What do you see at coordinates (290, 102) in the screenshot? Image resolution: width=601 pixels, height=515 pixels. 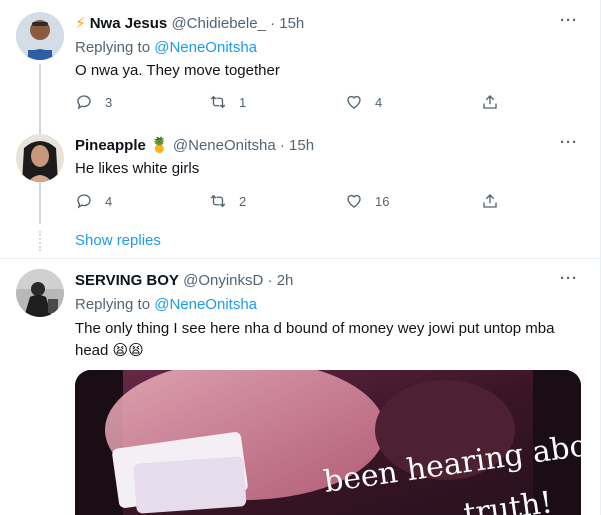 I see `tweet-actions: 3 1 4` at bounding box center [290, 102].